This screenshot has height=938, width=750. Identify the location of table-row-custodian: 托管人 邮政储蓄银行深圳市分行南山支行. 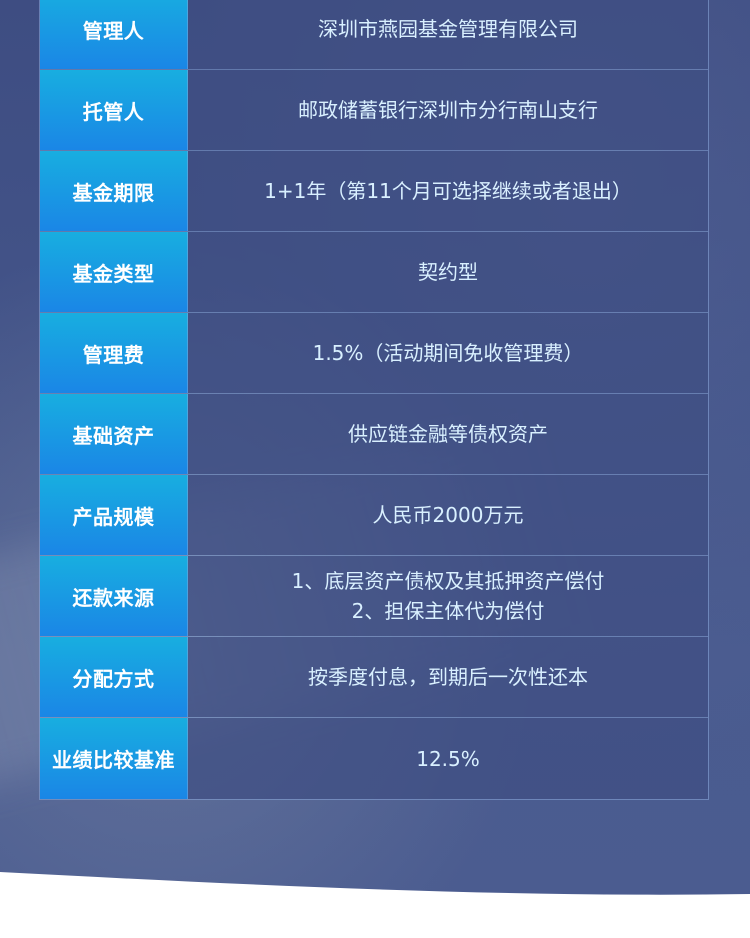
(374, 110).